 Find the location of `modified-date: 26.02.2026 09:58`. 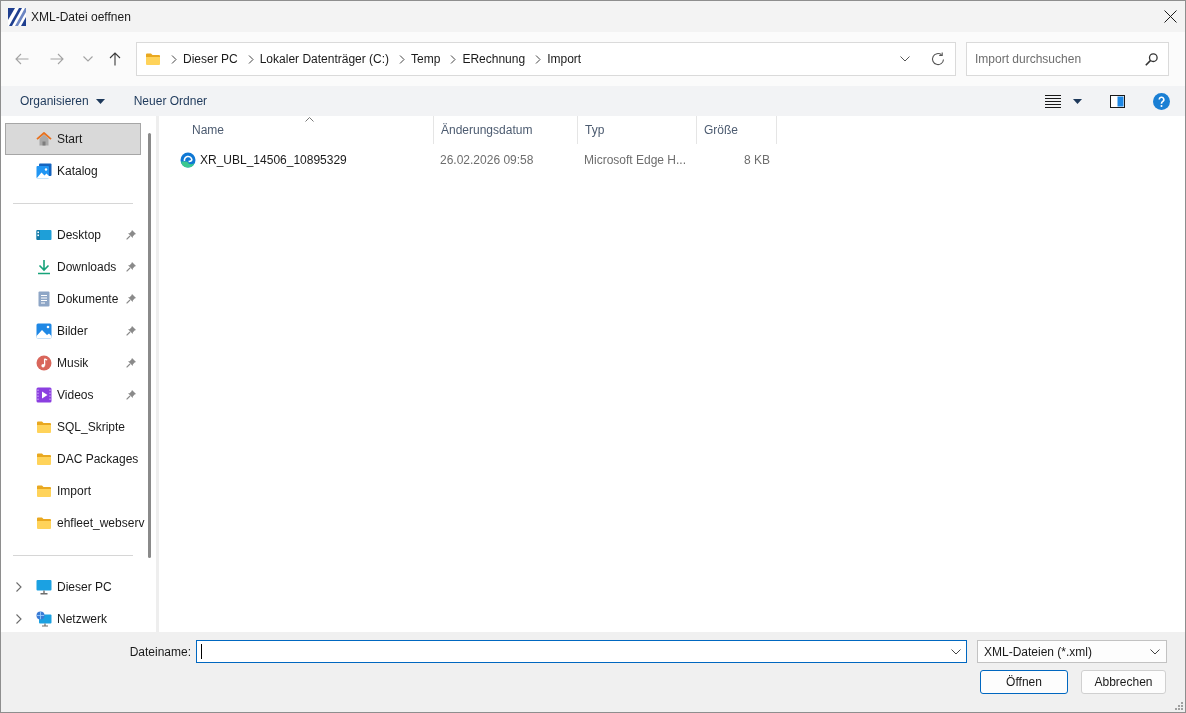

modified-date: 26.02.2026 09:58 is located at coordinates (487, 160).